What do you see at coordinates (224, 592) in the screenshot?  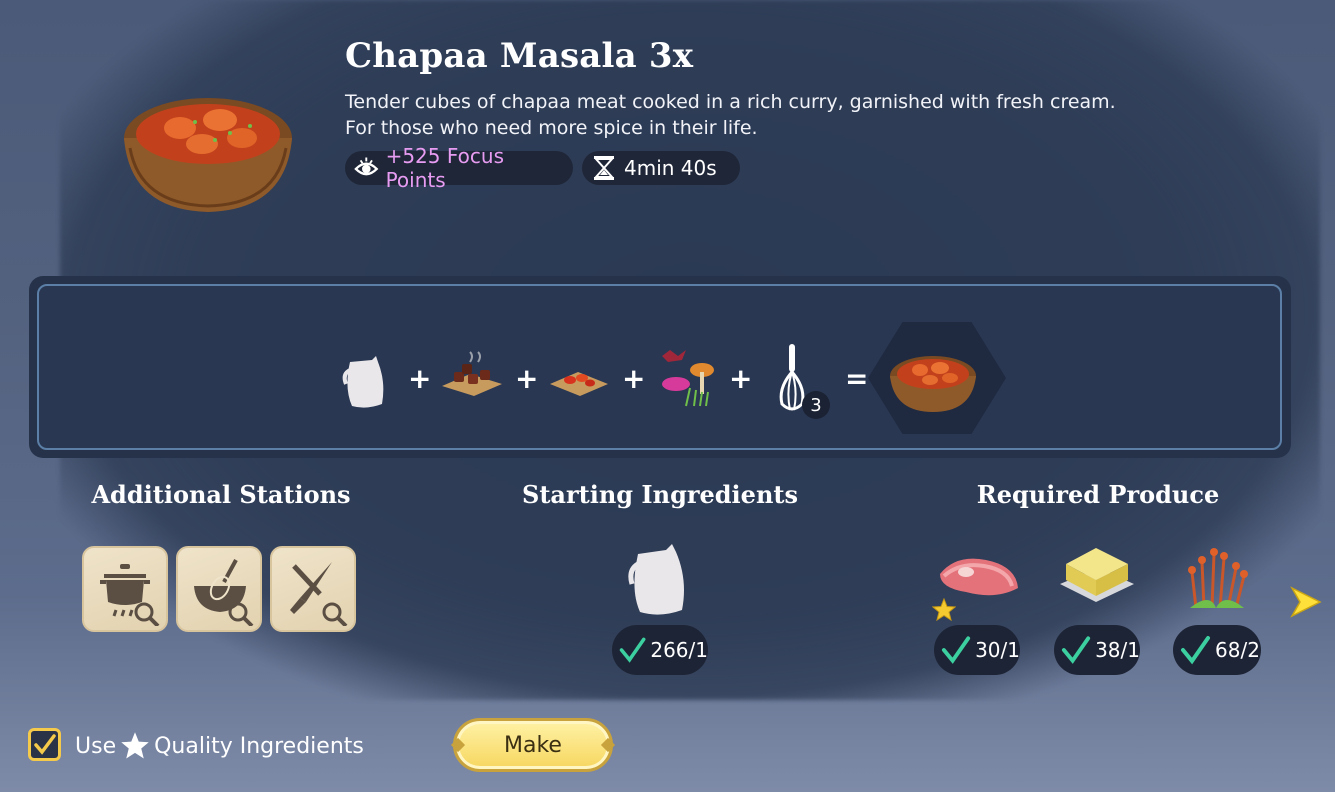 I see `mixing-bowl-whisk-icon` at bounding box center [224, 592].